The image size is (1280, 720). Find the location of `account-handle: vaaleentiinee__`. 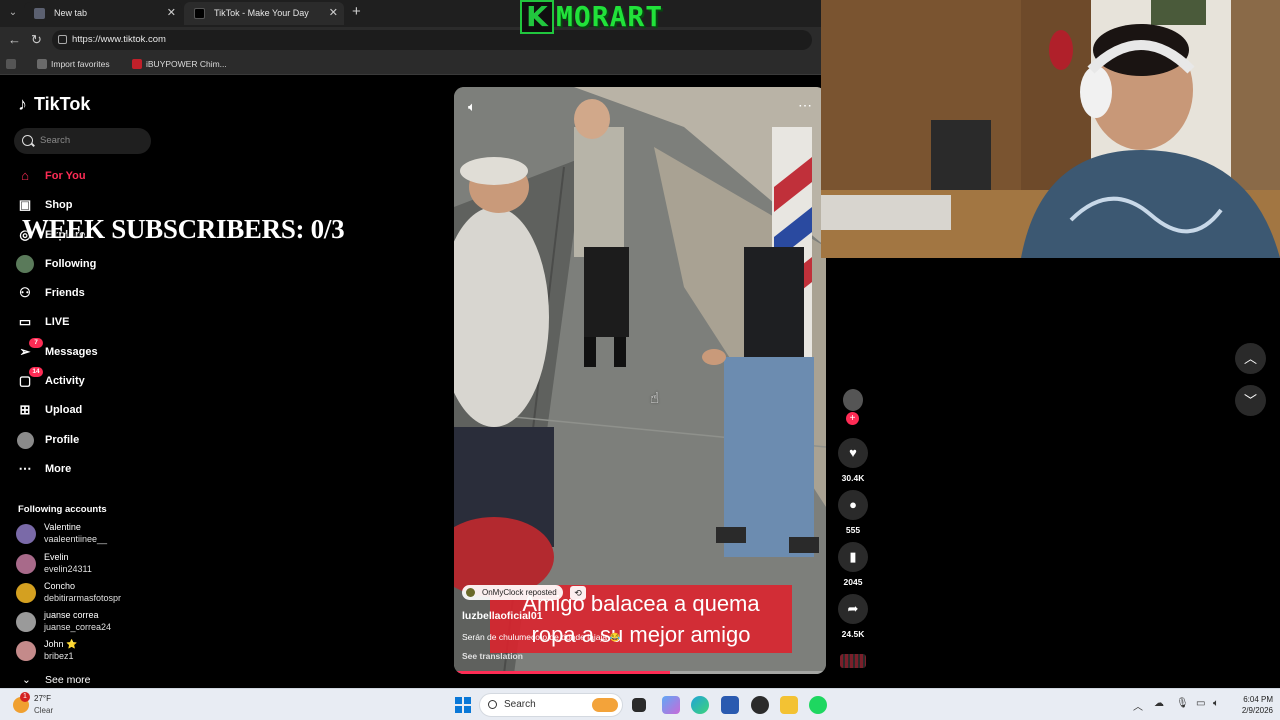

account-handle: vaaleentiinee__ is located at coordinates (76, 539).